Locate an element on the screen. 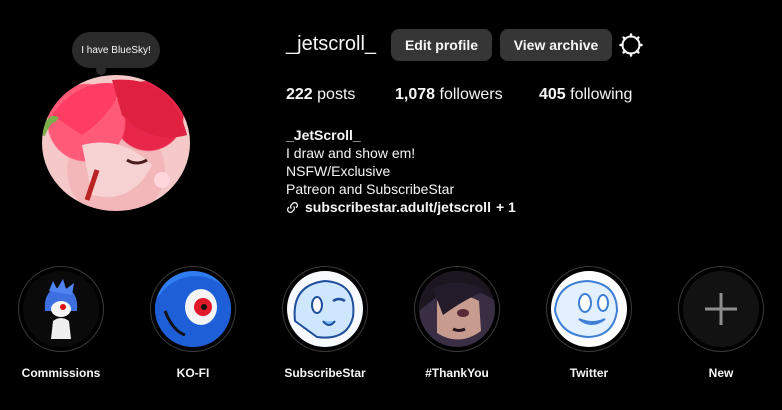 The width and height of the screenshot is (782, 410). plus-icon is located at coordinates (721, 309).